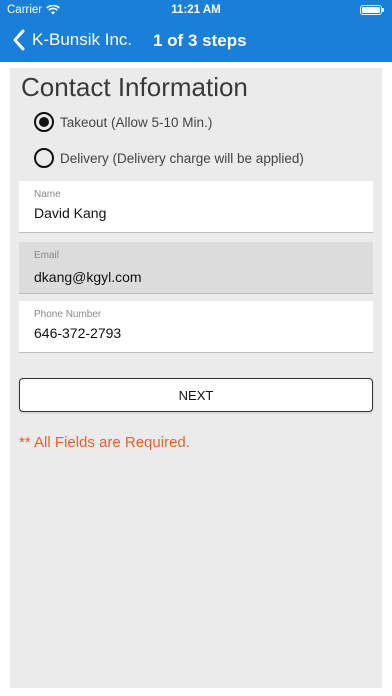  I want to click on name-field: Name, so click(196, 207).